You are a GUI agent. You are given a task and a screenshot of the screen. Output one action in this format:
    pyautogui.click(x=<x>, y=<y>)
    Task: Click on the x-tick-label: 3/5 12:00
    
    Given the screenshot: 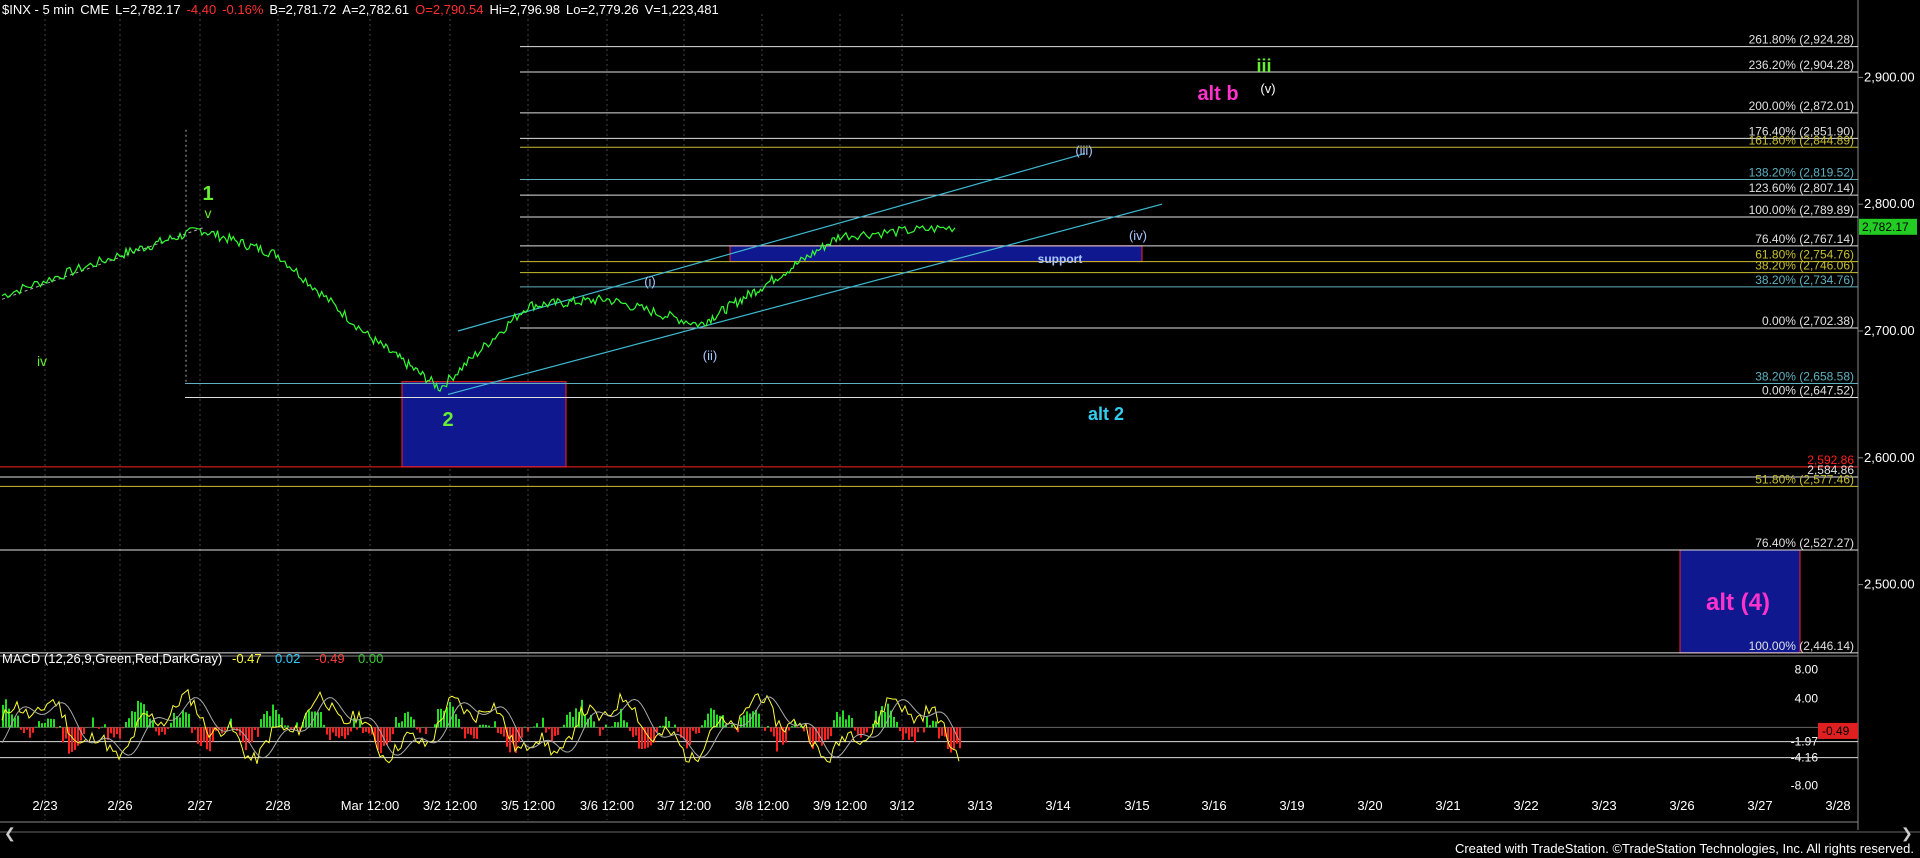 What is the action you would take?
    pyautogui.click(x=528, y=805)
    